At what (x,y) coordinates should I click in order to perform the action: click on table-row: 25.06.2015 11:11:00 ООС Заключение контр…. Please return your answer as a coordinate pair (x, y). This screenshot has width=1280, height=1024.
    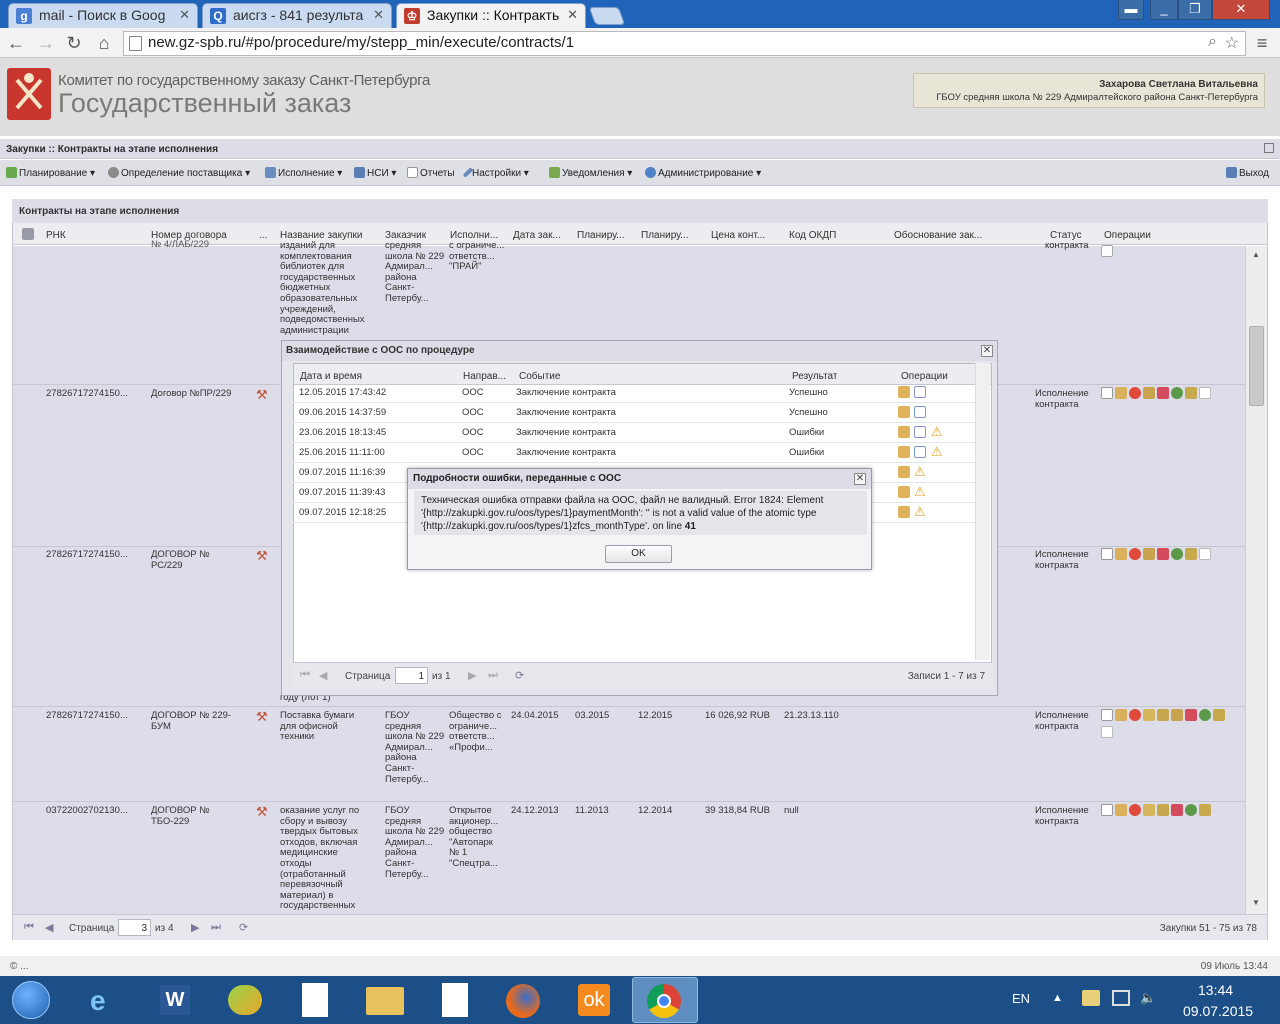
    Looking at the image, I should click on (634, 453).